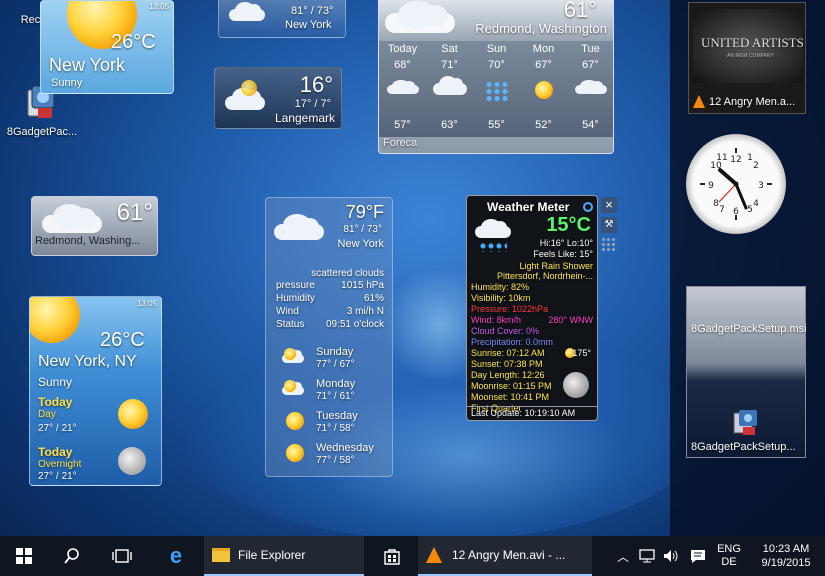  I want to click on meter-sunrise: Sunrise: 07:12 AM, so click(508, 353).